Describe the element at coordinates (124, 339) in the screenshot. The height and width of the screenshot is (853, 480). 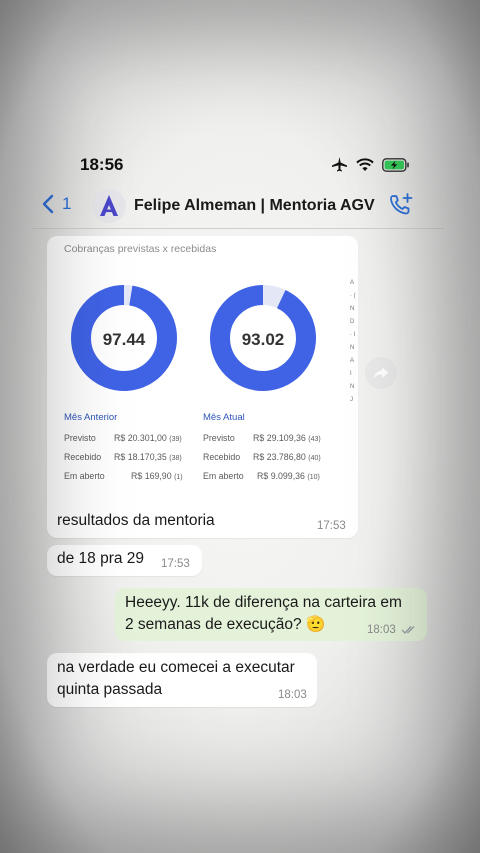
I see `gauge-value-previous: 97.44` at that location.